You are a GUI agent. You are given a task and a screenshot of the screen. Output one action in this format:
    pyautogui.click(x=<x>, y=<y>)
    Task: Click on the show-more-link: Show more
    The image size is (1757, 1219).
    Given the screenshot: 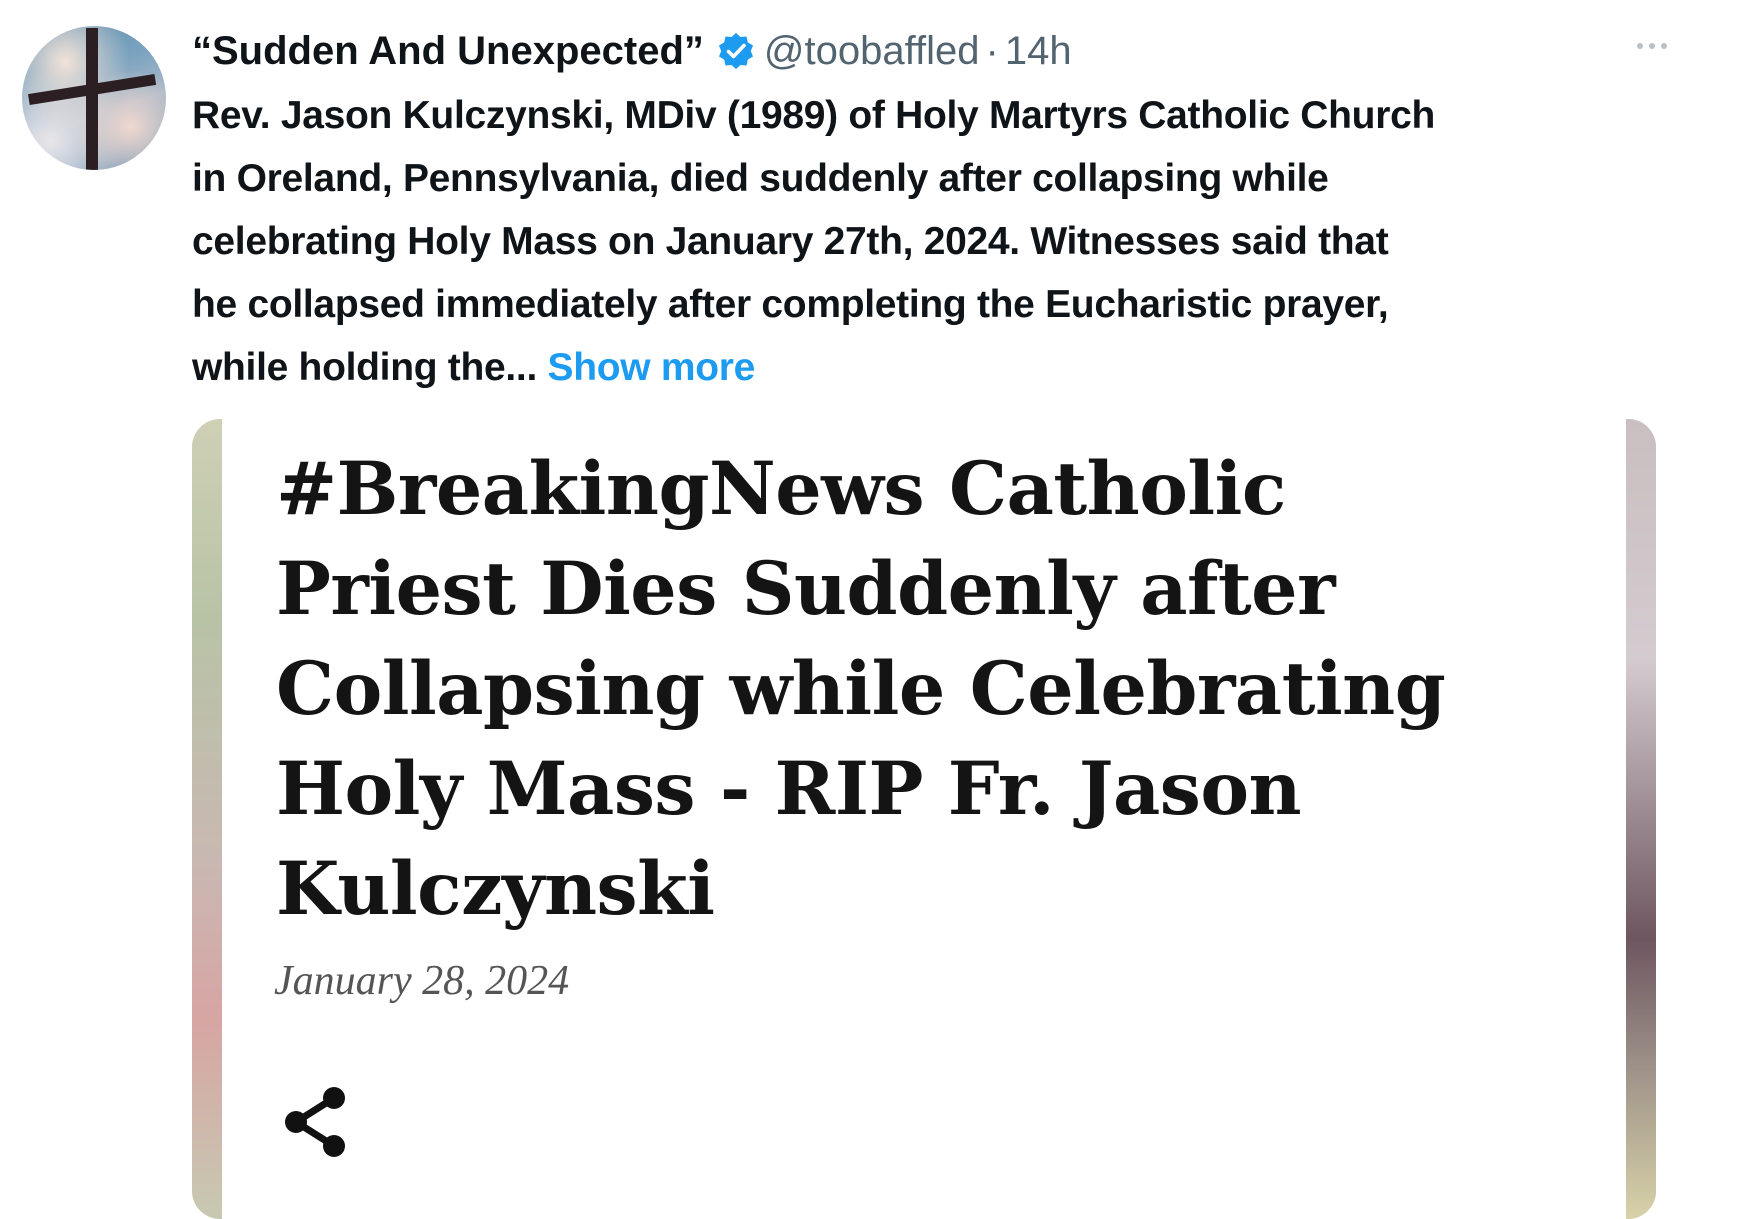 What is the action you would take?
    pyautogui.click(x=652, y=367)
    